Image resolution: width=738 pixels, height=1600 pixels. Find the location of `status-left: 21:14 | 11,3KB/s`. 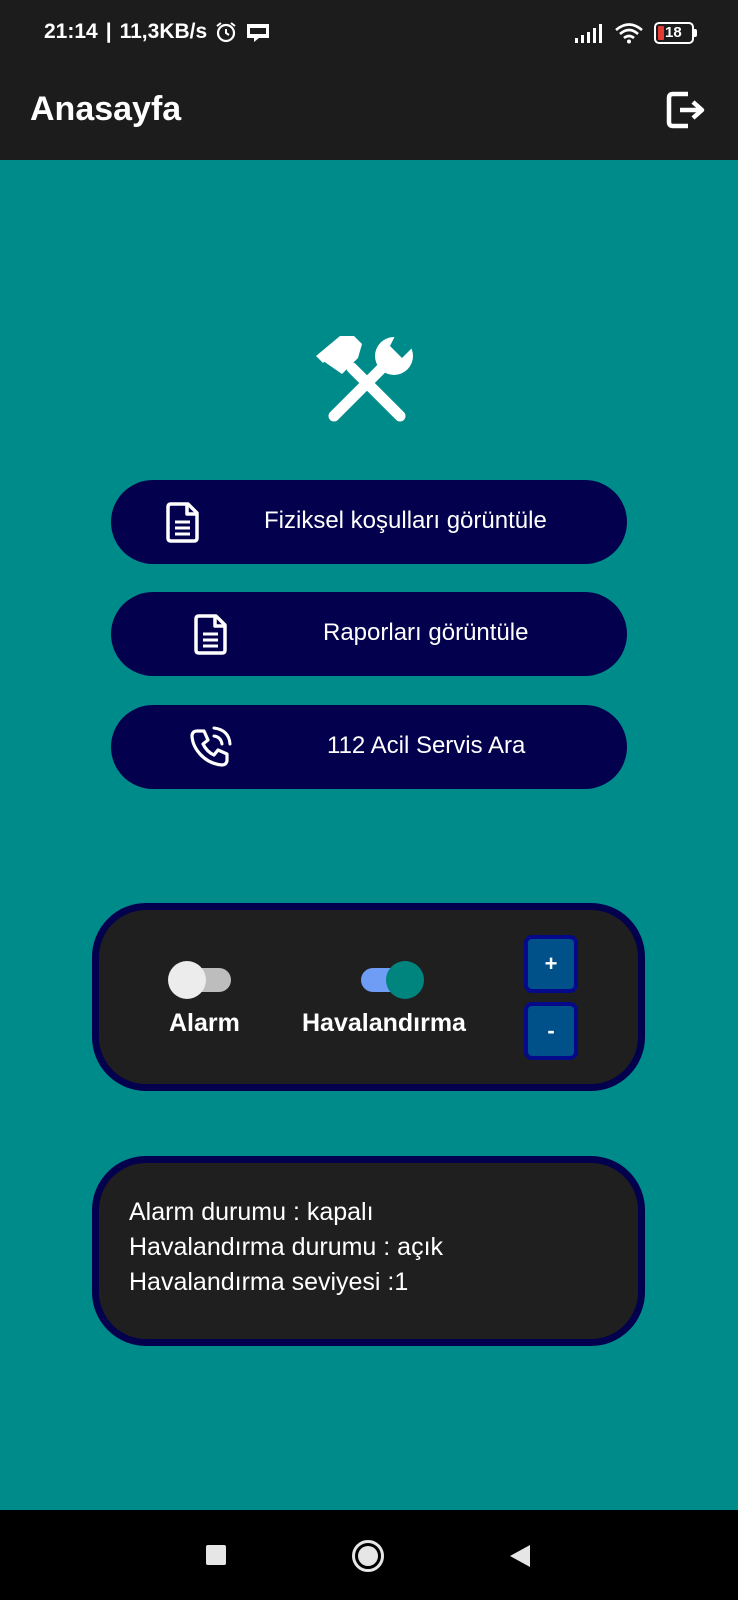

status-left: 21:14 | 11,3KB/s is located at coordinates (157, 32).